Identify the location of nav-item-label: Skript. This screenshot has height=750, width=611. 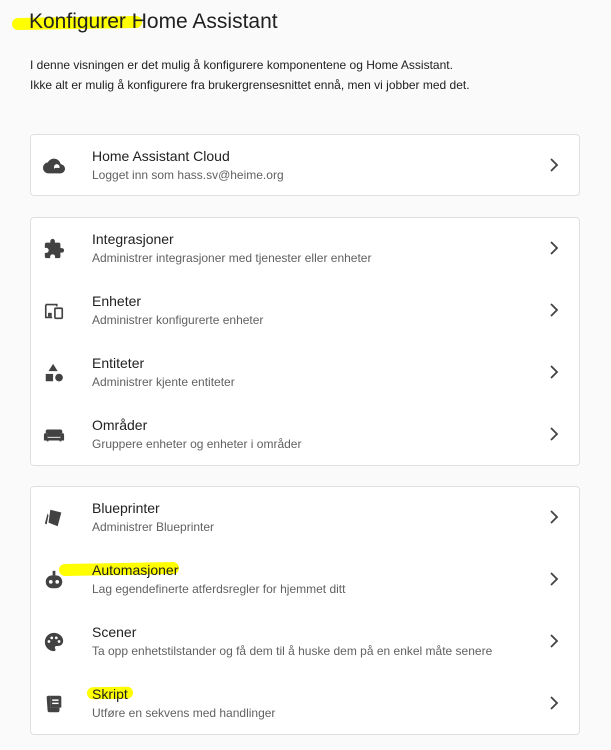
(110, 694).